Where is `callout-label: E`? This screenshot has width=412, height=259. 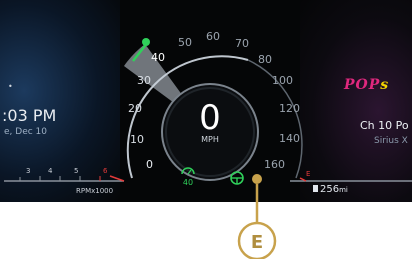
callout-label: E is located at coordinates (257, 242).